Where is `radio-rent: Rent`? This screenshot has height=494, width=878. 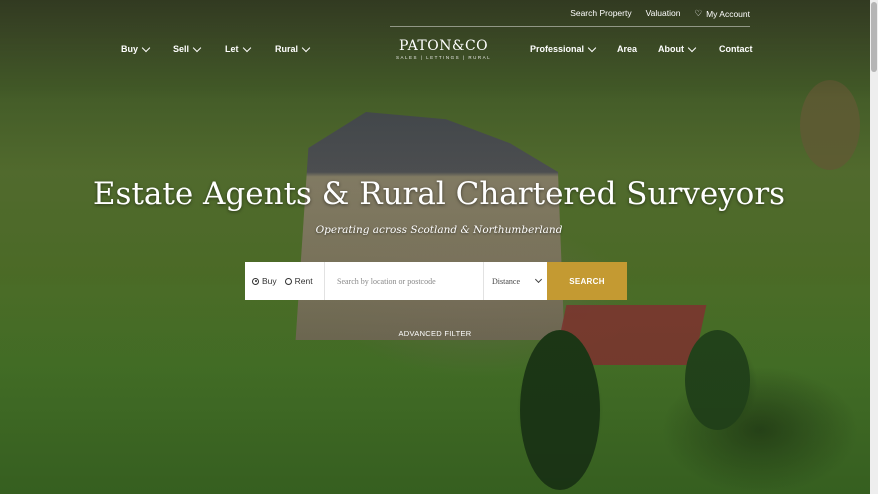 radio-rent: Rent is located at coordinates (298, 281).